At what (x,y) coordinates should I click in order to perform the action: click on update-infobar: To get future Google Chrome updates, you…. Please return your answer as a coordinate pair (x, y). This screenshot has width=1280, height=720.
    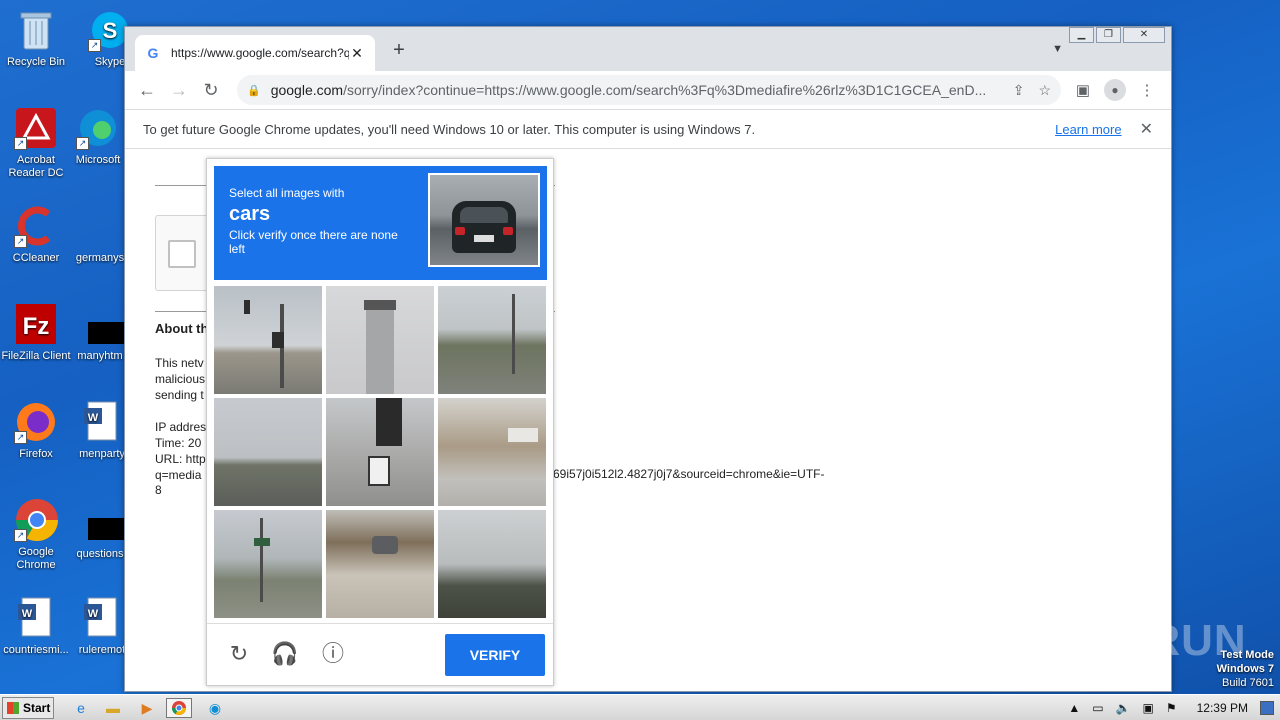
    Looking at the image, I should click on (648, 129).